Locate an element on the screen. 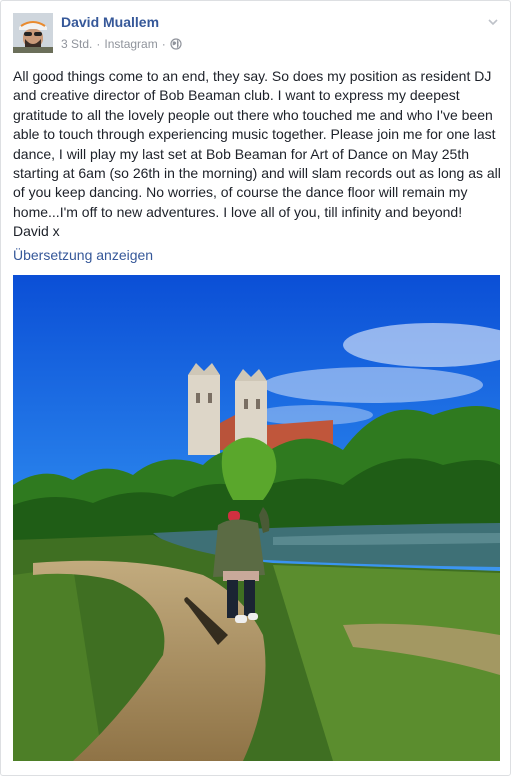 This screenshot has width=511, height=776. chevron-down-icon is located at coordinates (493, 22).